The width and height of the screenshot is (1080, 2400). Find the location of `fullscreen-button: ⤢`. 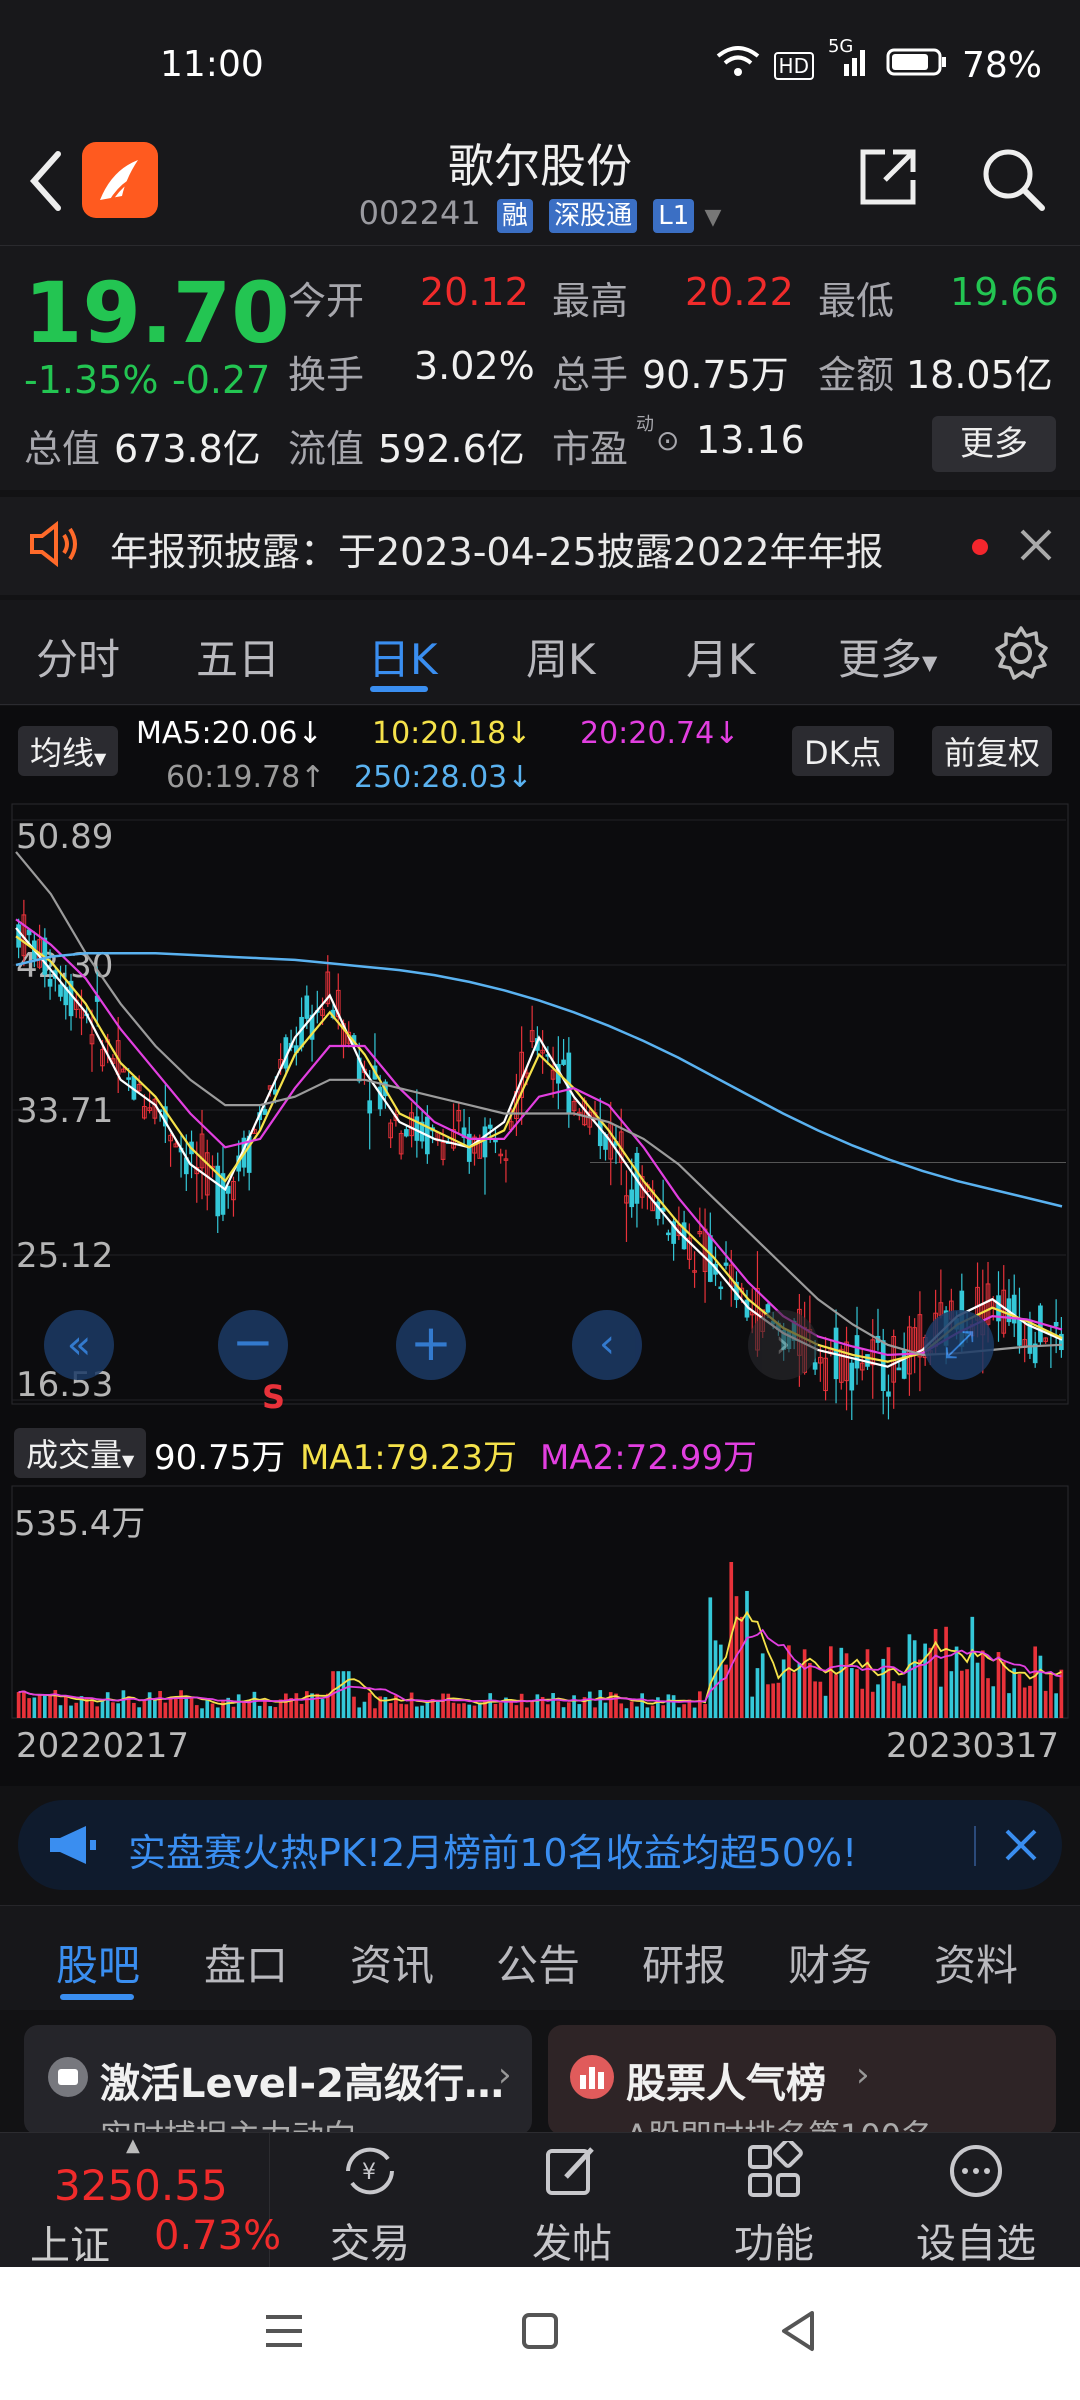

fullscreen-button: ⤢ is located at coordinates (959, 1345).